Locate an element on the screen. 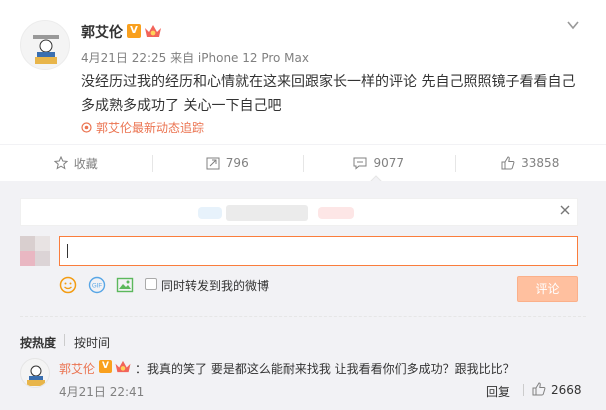  text-cursor is located at coordinates (67, 251).